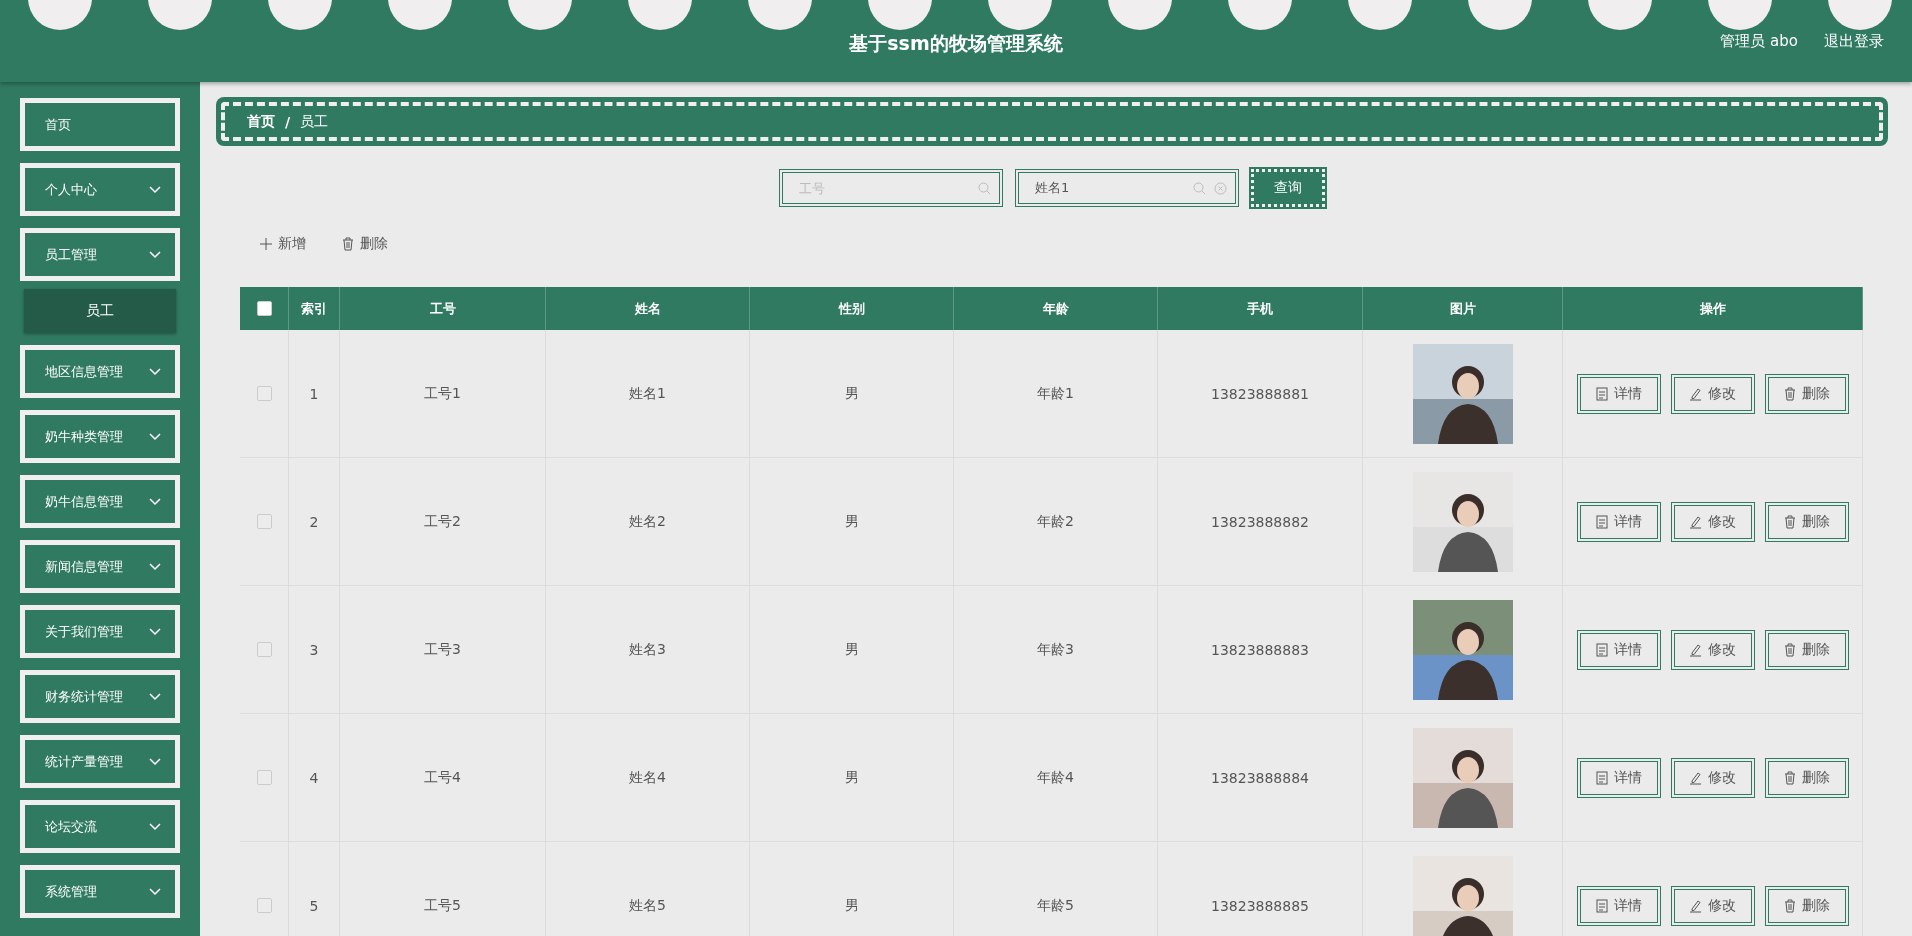 The image size is (1912, 936). Describe the element at coordinates (283, 244) in the screenshot. I see `add-button: 新增` at that location.